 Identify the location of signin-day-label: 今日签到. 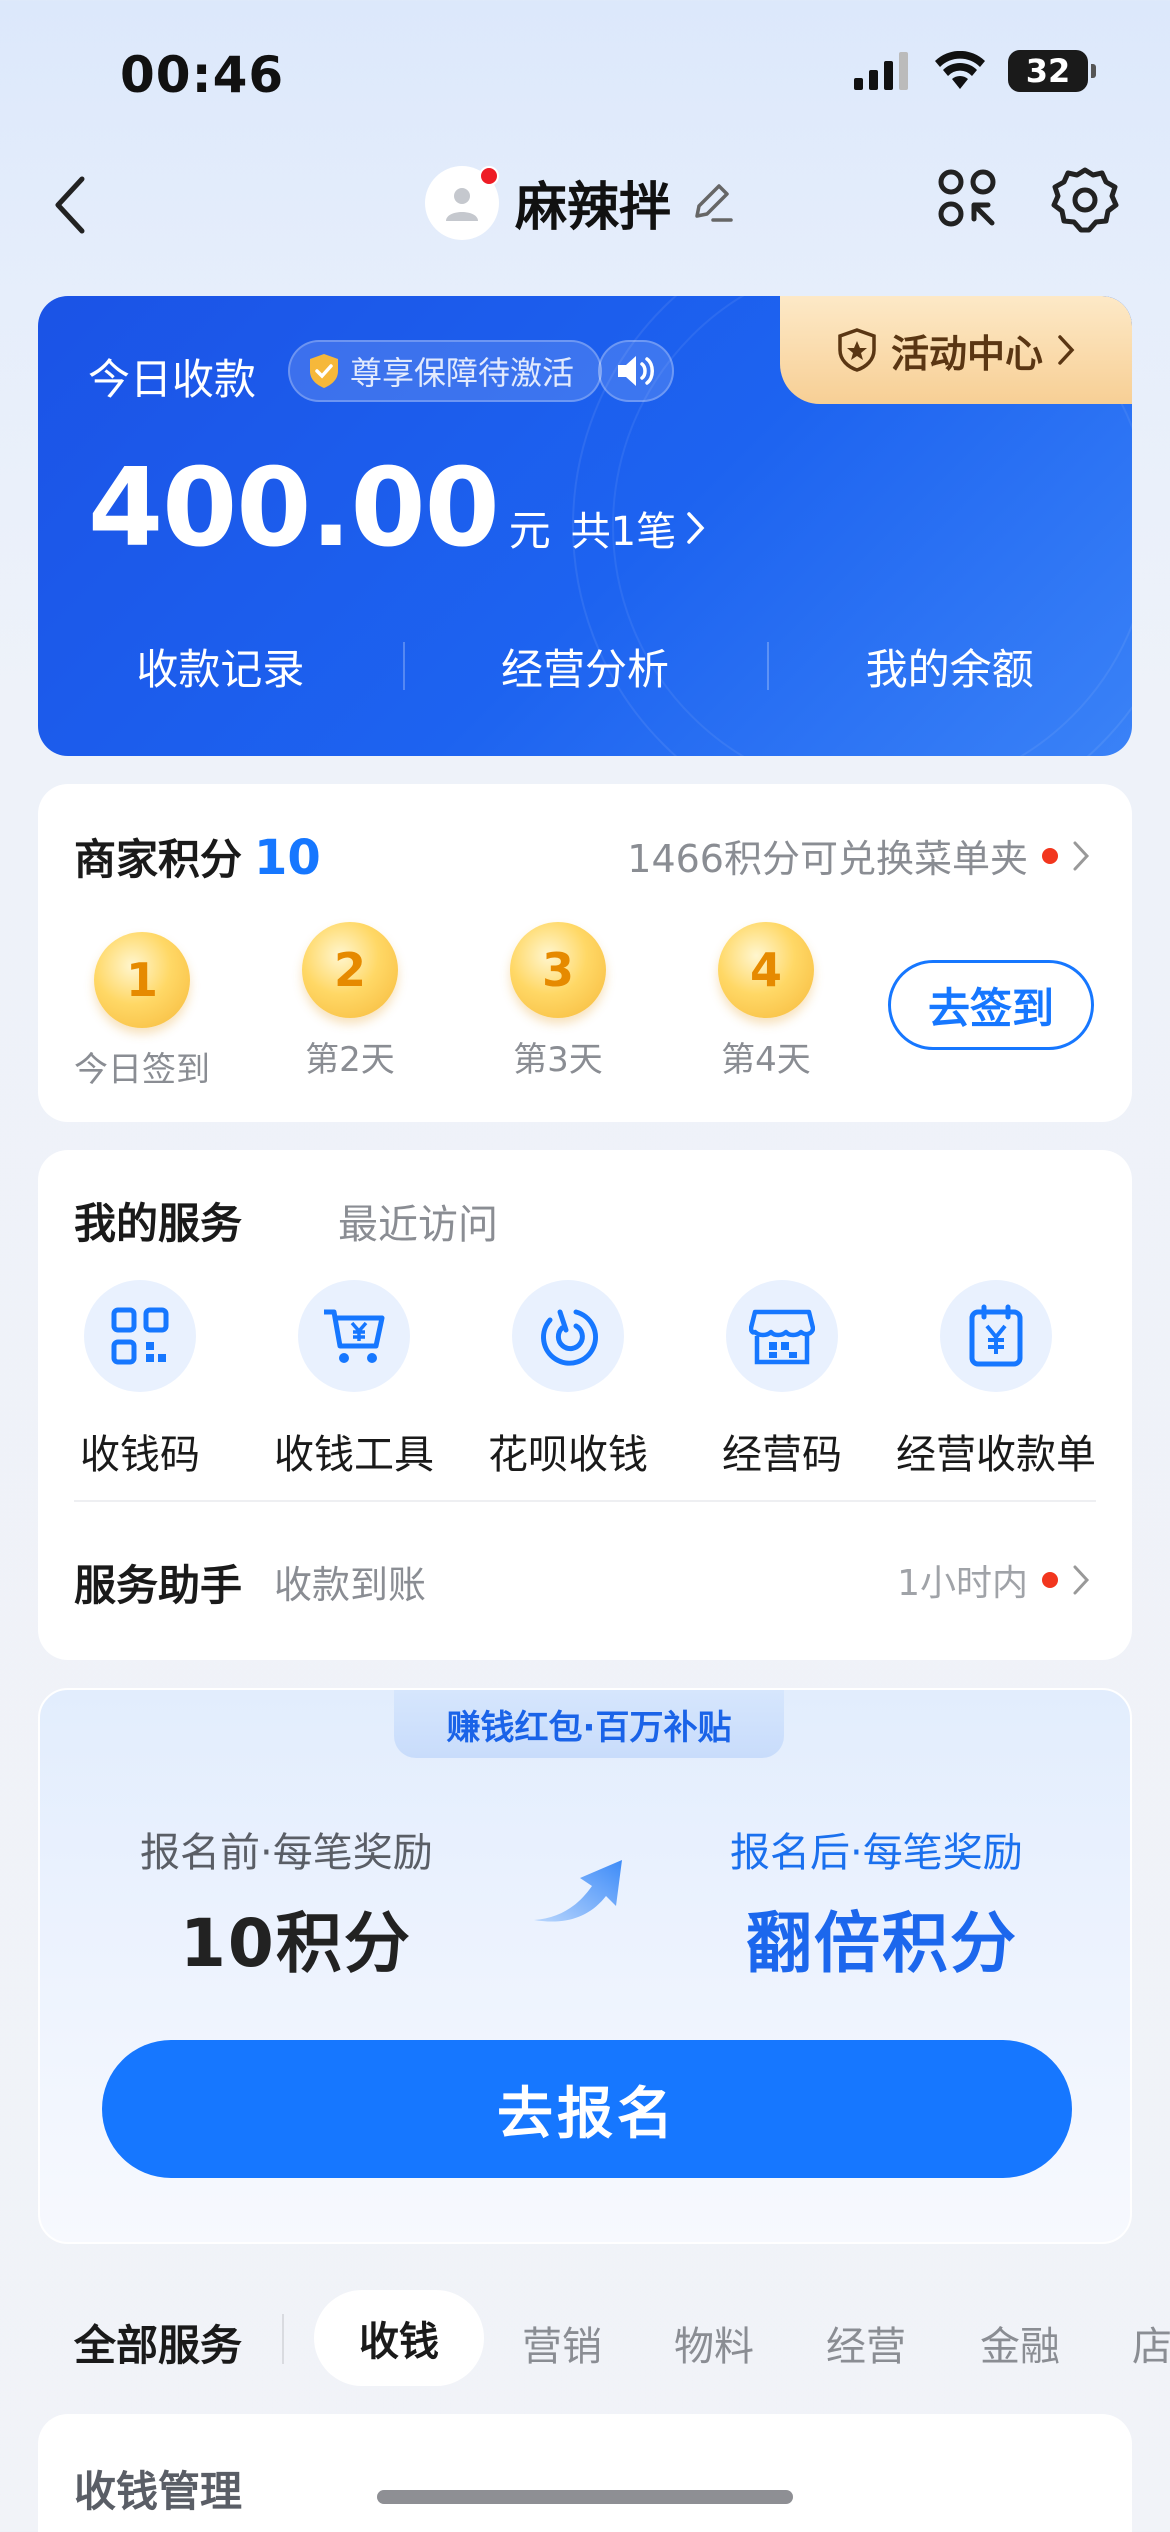
(142, 1070).